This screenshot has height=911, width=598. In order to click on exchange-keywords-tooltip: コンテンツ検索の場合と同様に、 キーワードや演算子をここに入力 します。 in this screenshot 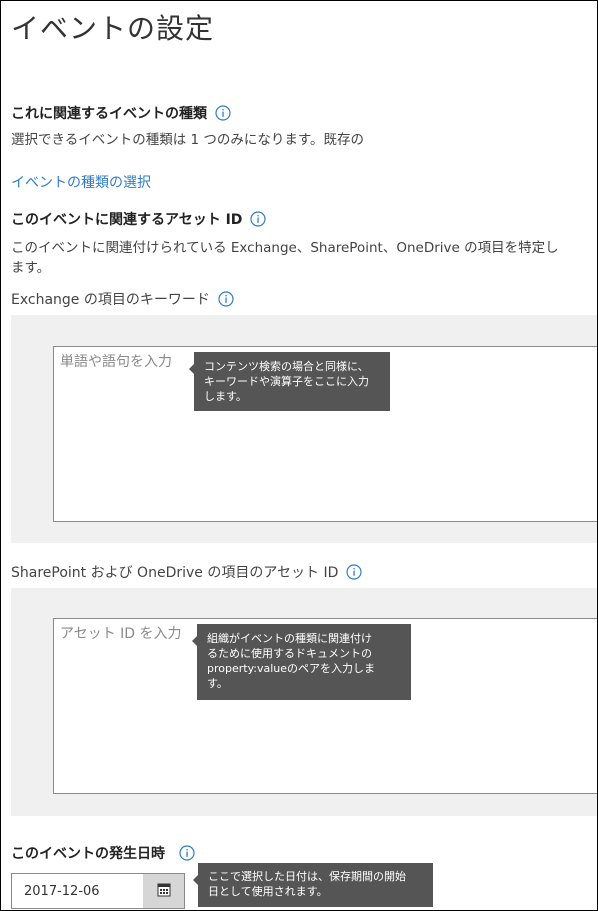, I will do `click(289, 381)`.